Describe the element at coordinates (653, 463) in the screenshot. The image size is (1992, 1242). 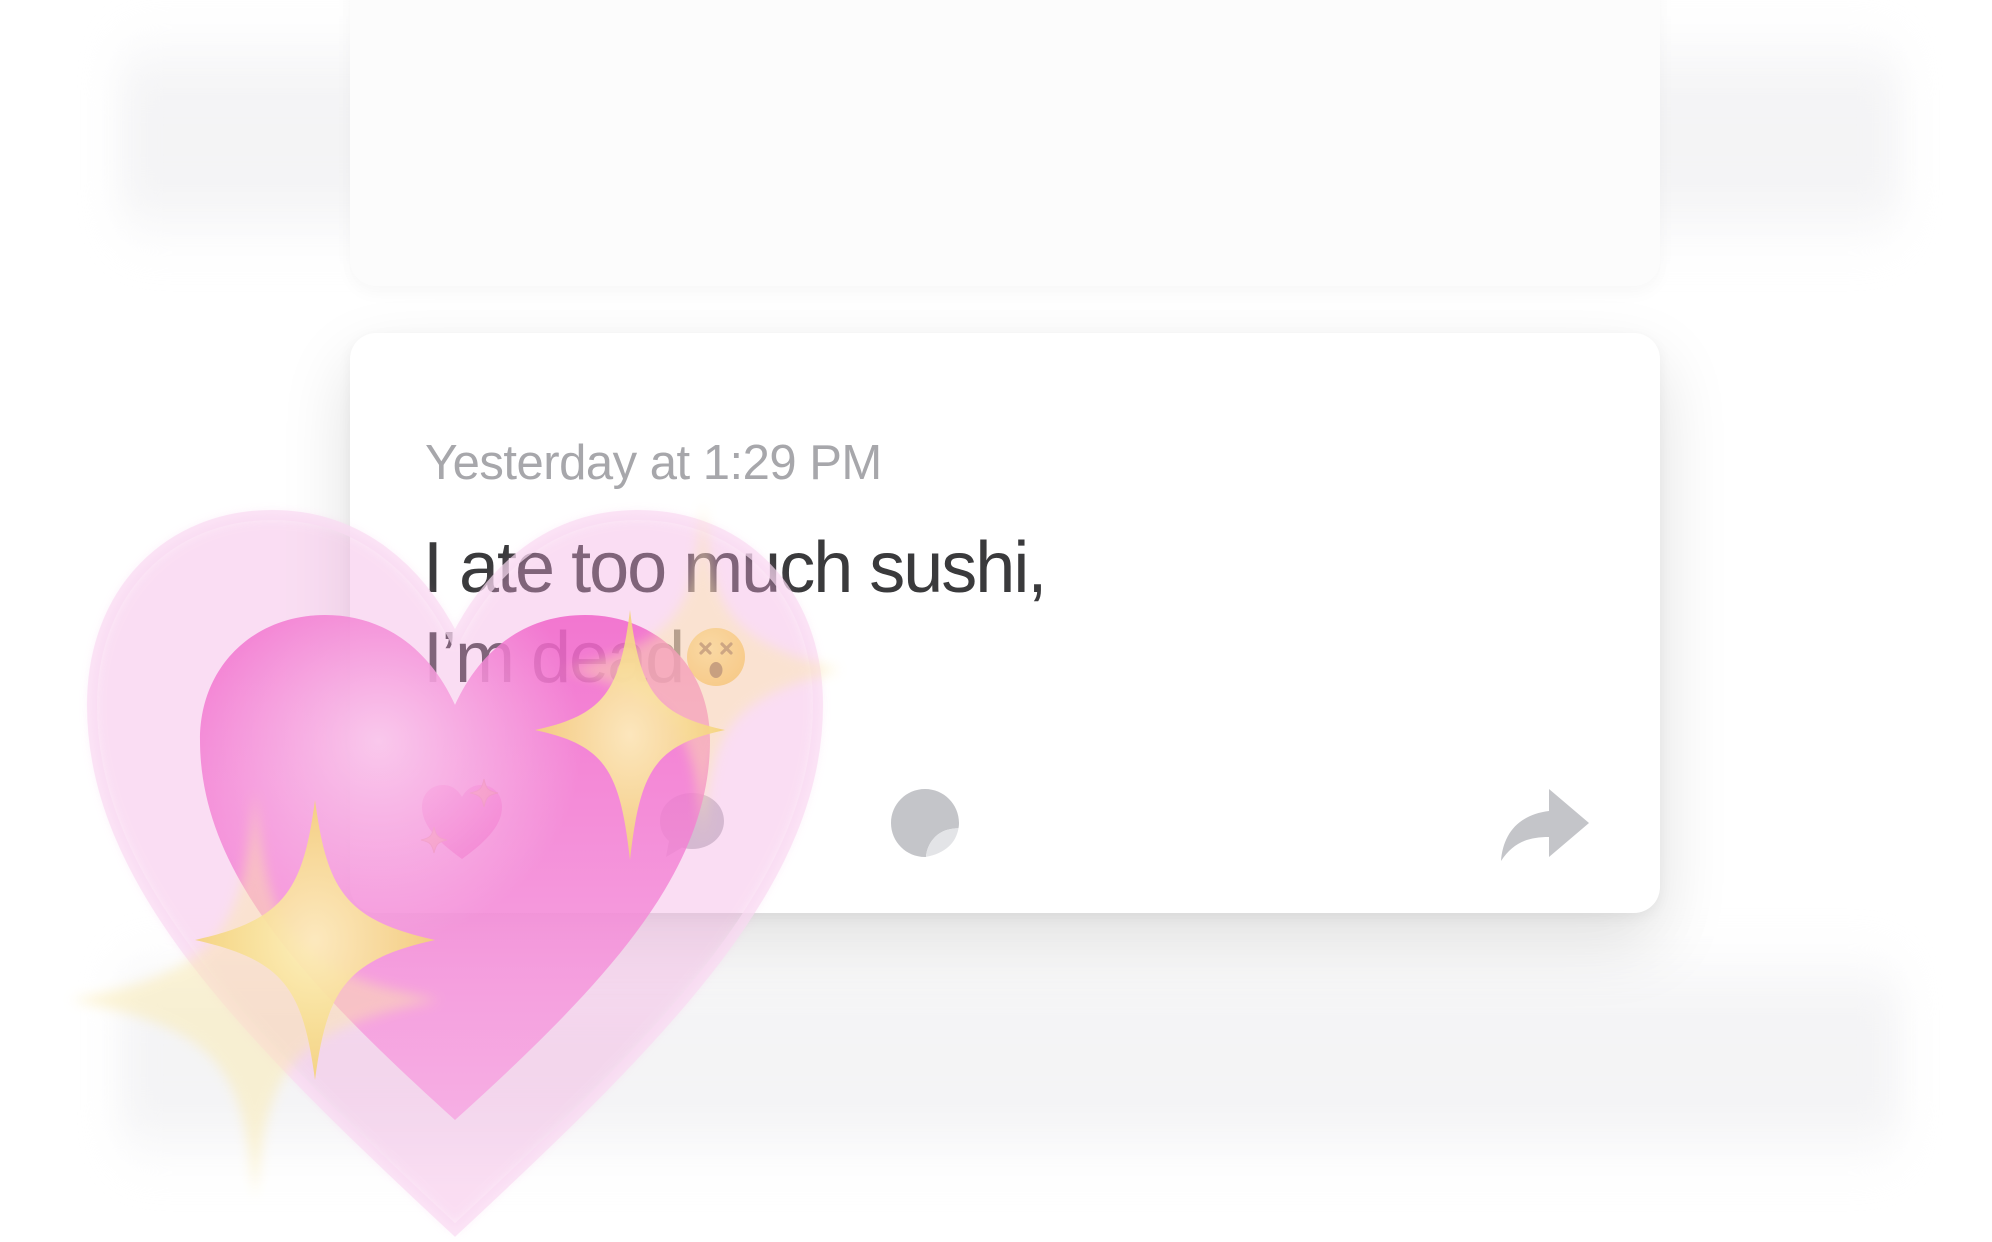
I see `post-timestamp: Yesterday at 1:29 PM` at that location.